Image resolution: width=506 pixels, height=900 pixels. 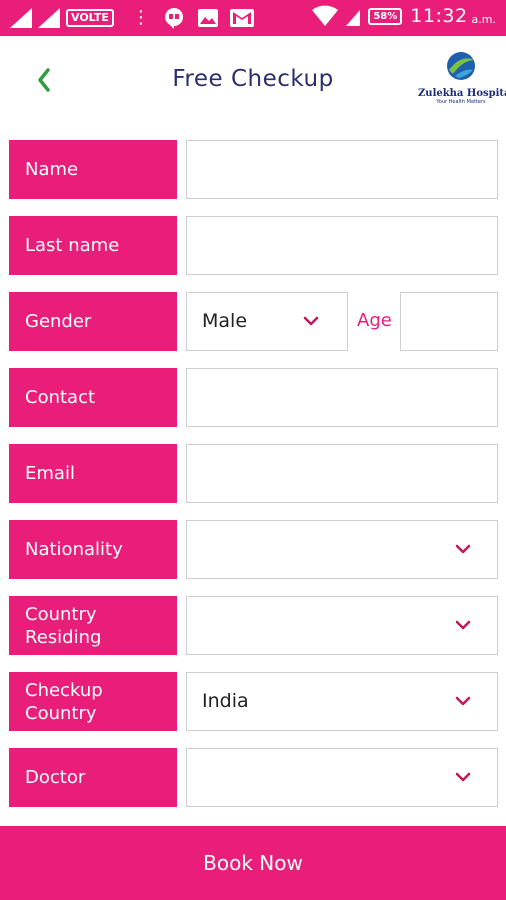 What do you see at coordinates (374, 320) in the screenshot?
I see `age-label: Age` at bounding box center [374, 320].